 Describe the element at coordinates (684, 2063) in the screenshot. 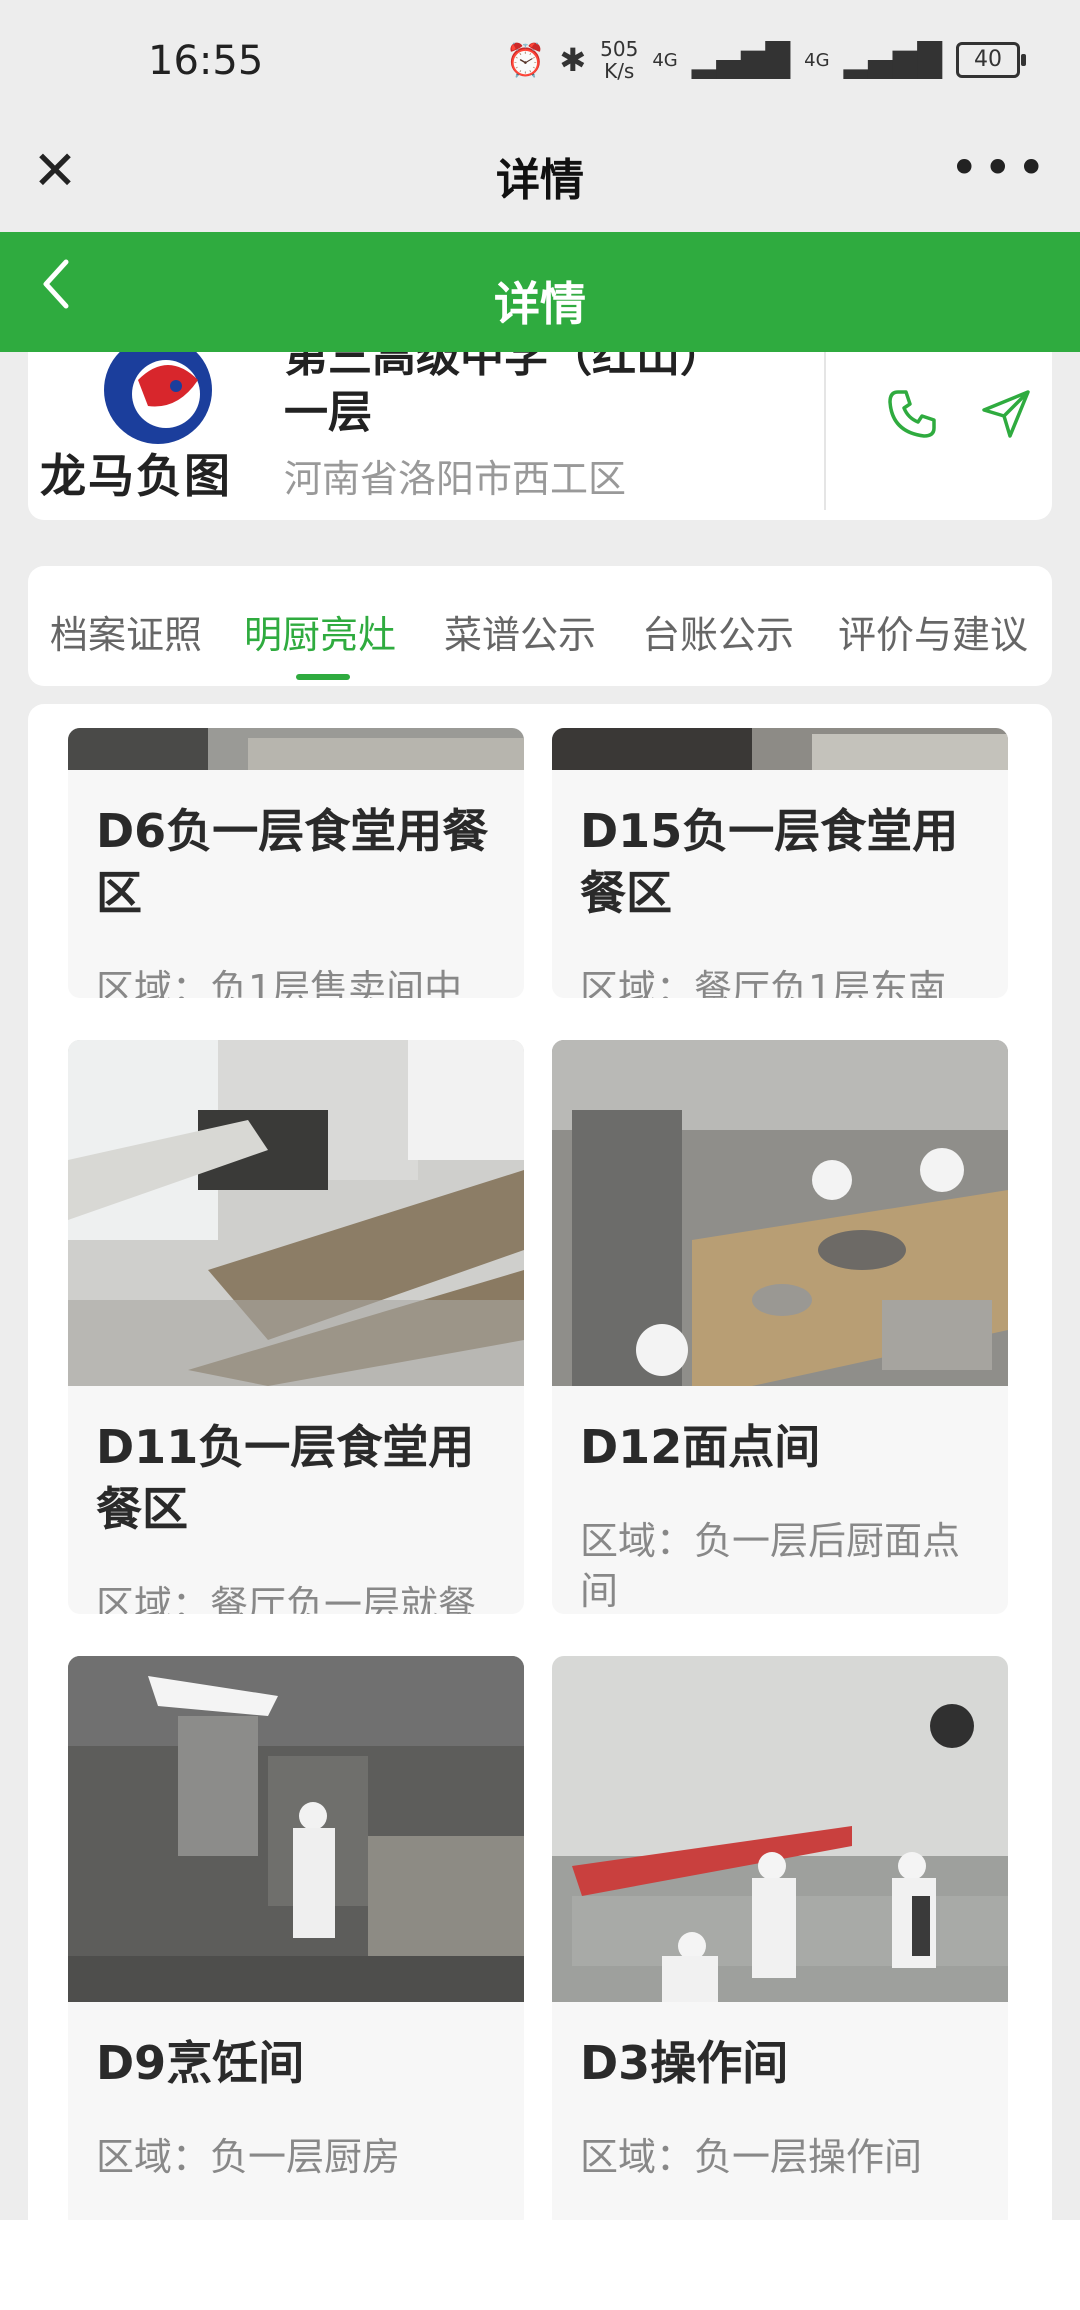

I see `camera-title: D3操作间` at that location.